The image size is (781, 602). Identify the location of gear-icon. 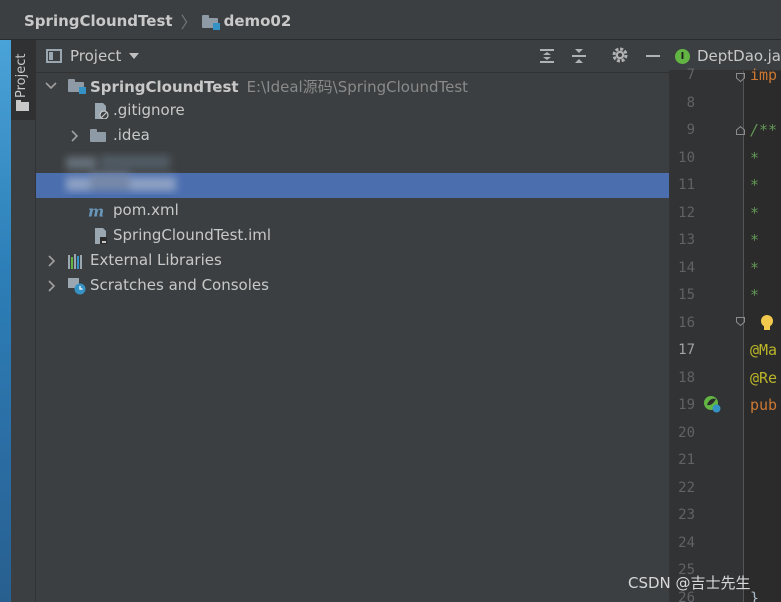
(620, 55).